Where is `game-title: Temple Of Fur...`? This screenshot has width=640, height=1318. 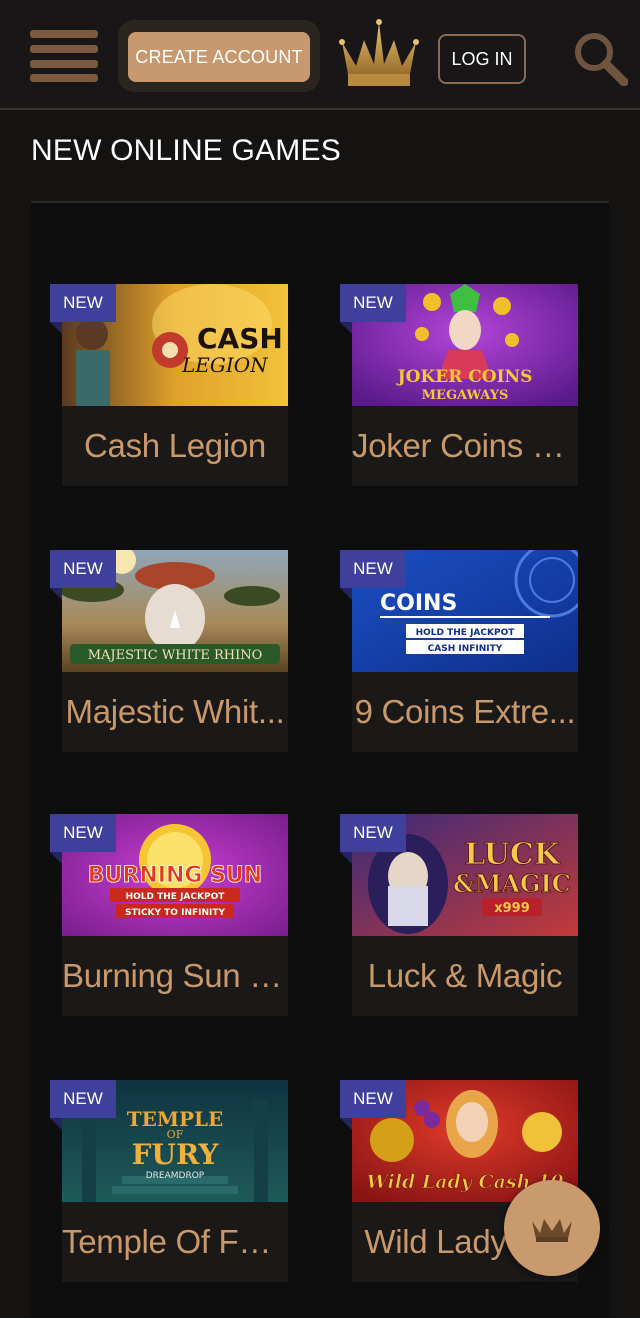
game-title: Temple Of Fur... is located at coordinates (175, 1242).